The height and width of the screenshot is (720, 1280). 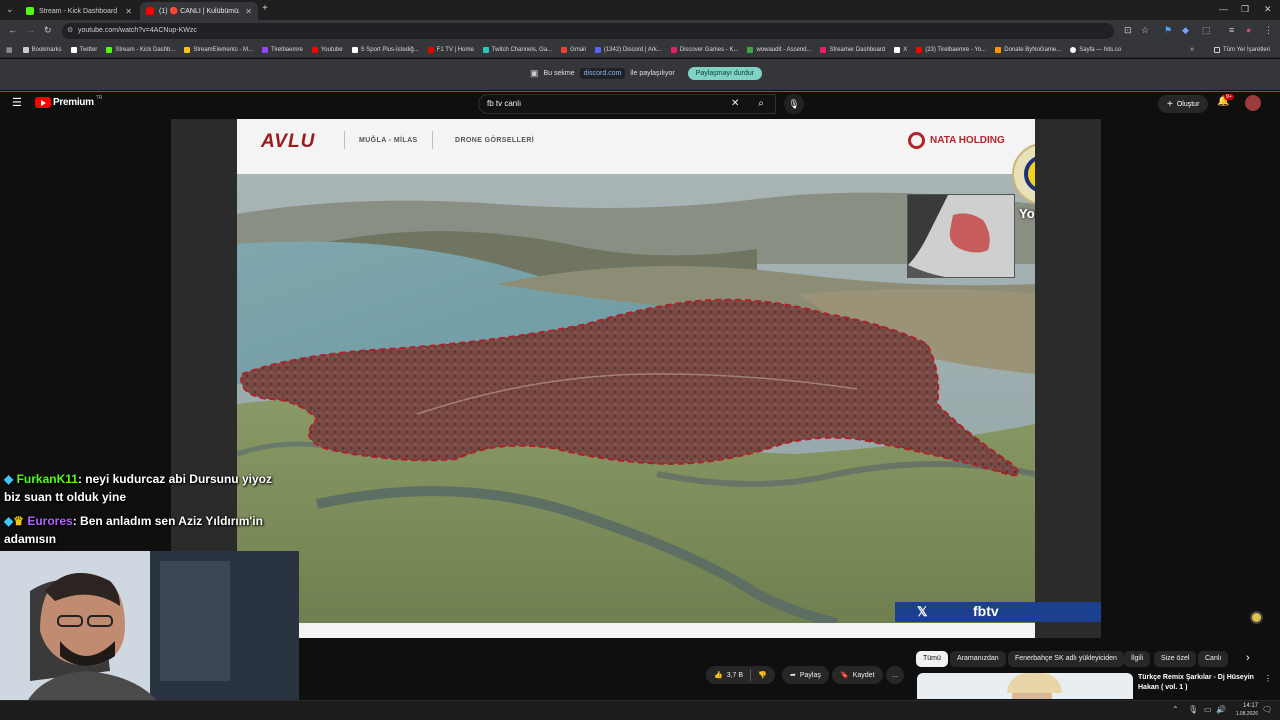 What do you see at coordinates (932, 659) in the screenshot?
I see `chip-all: Tümü` at bounding box center [932, 659].